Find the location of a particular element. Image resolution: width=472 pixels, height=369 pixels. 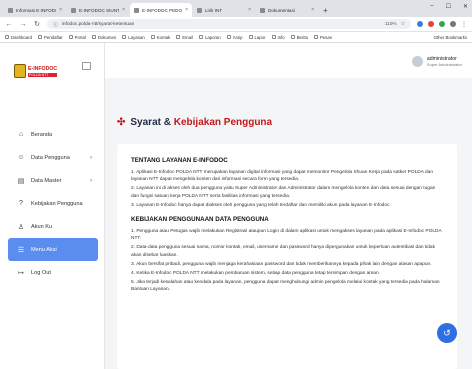

bookmark-star-icon: ☆ is located at coordinates (403, 24).